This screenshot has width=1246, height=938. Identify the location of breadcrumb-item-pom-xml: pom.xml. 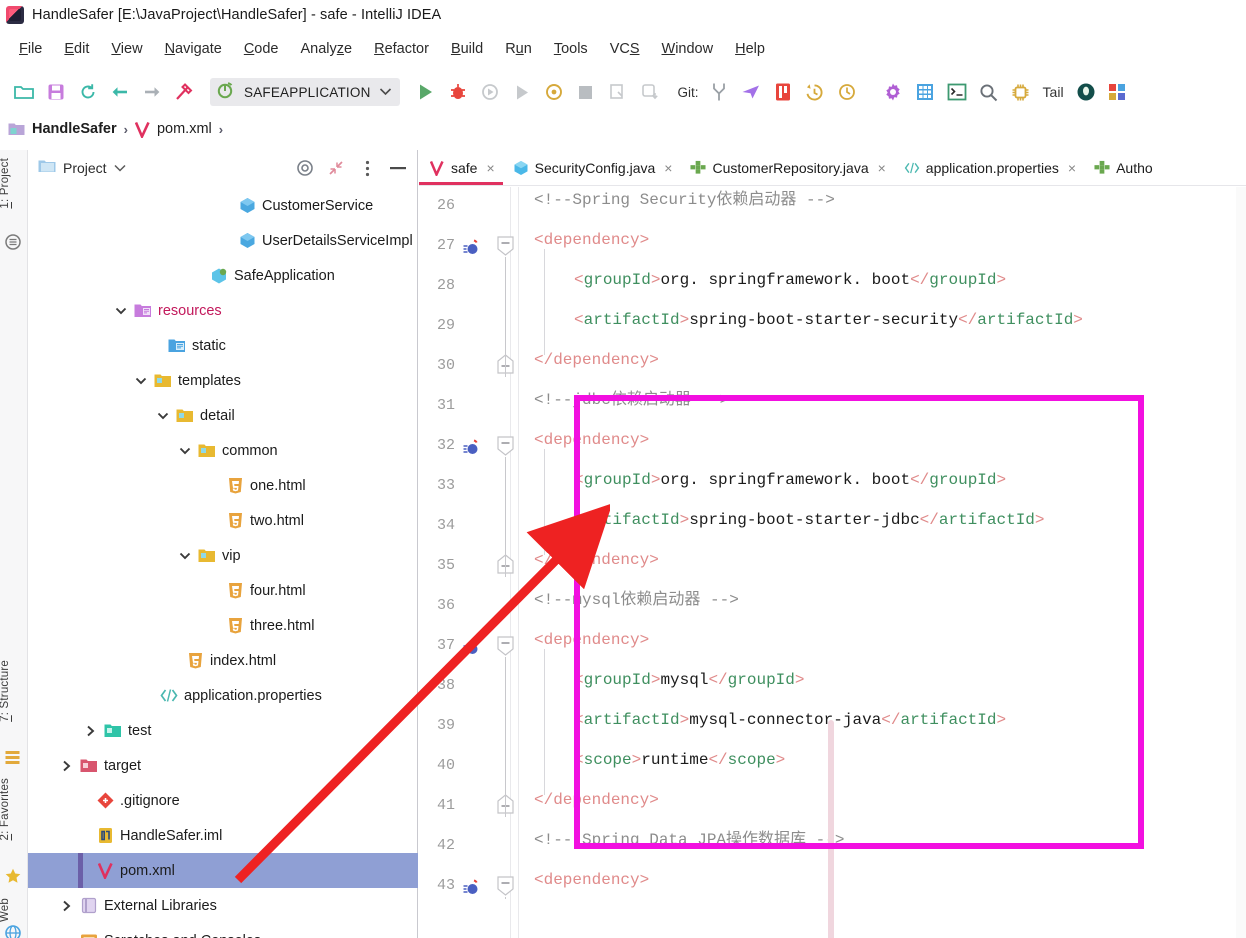
(184, 129).